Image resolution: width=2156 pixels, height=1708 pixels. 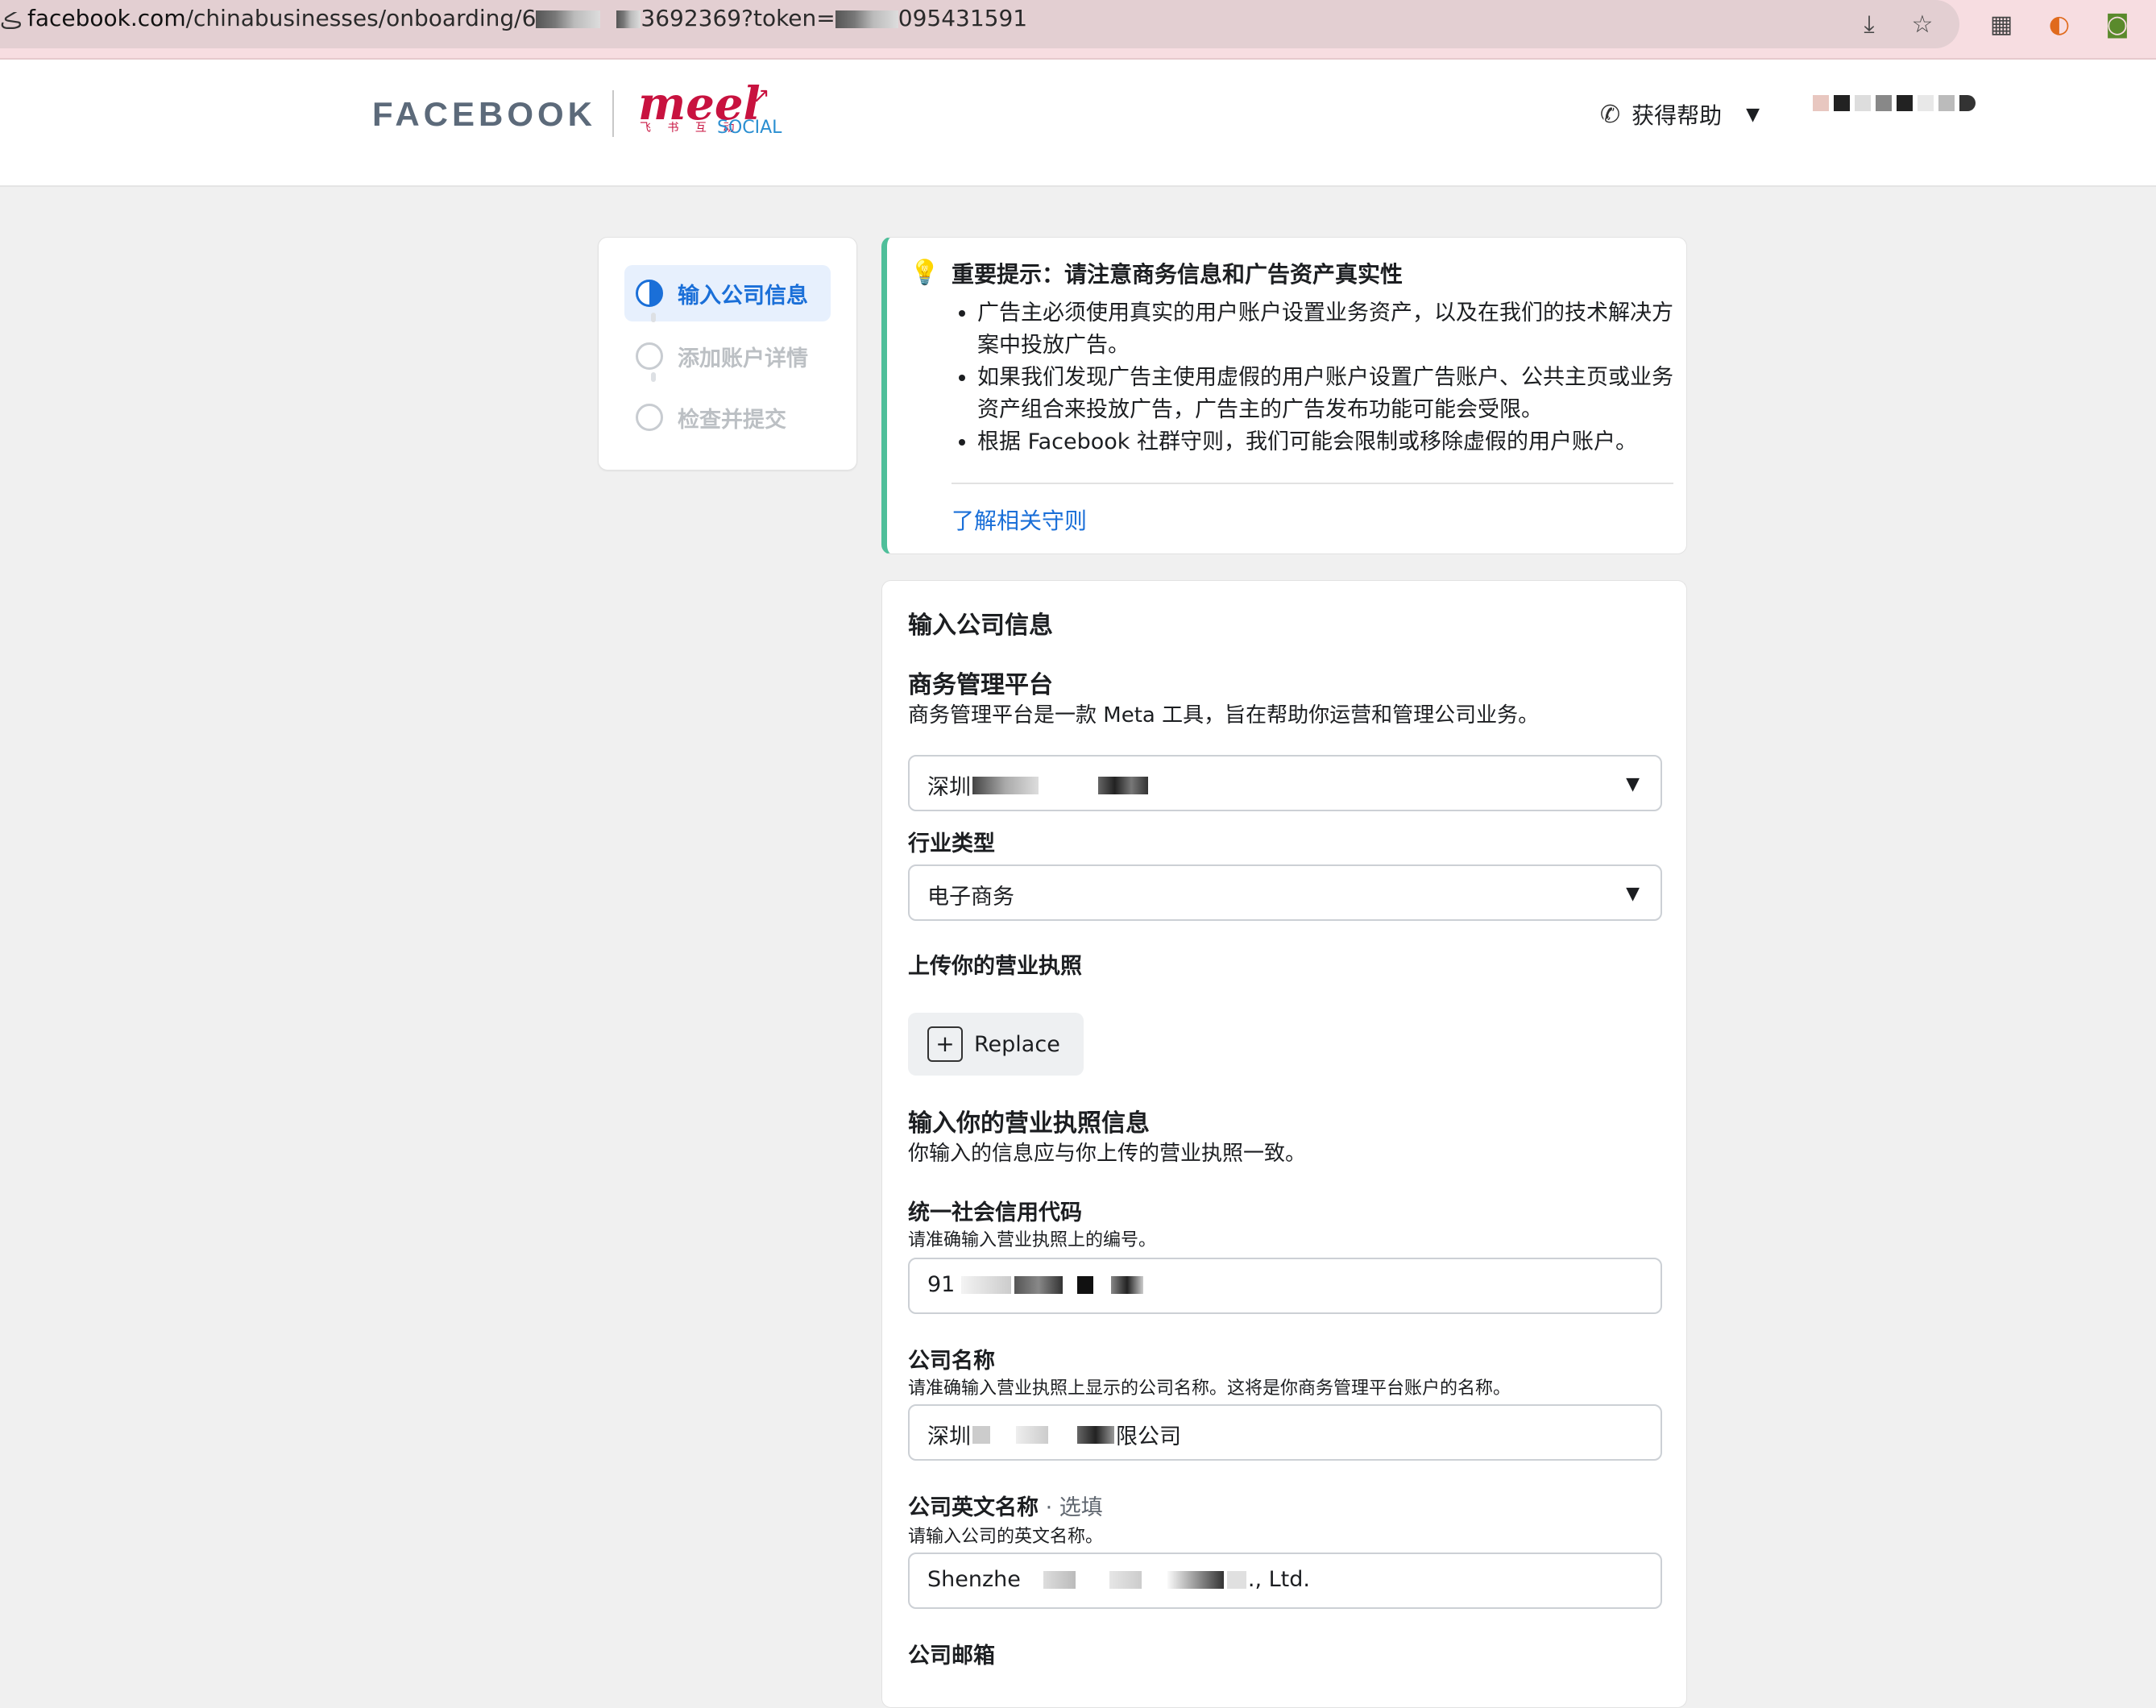 I want to click on notice-item: 广告主必须使用真实的用户账户设置业务资产，以及在我们的技术解决方案中投放广告。, so click(x=1331, y=330).